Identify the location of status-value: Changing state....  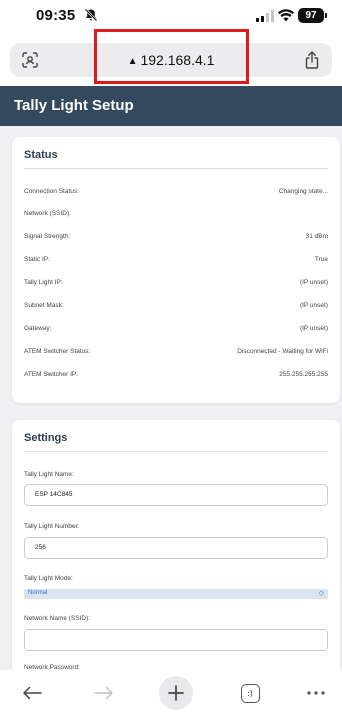
(303, 191).